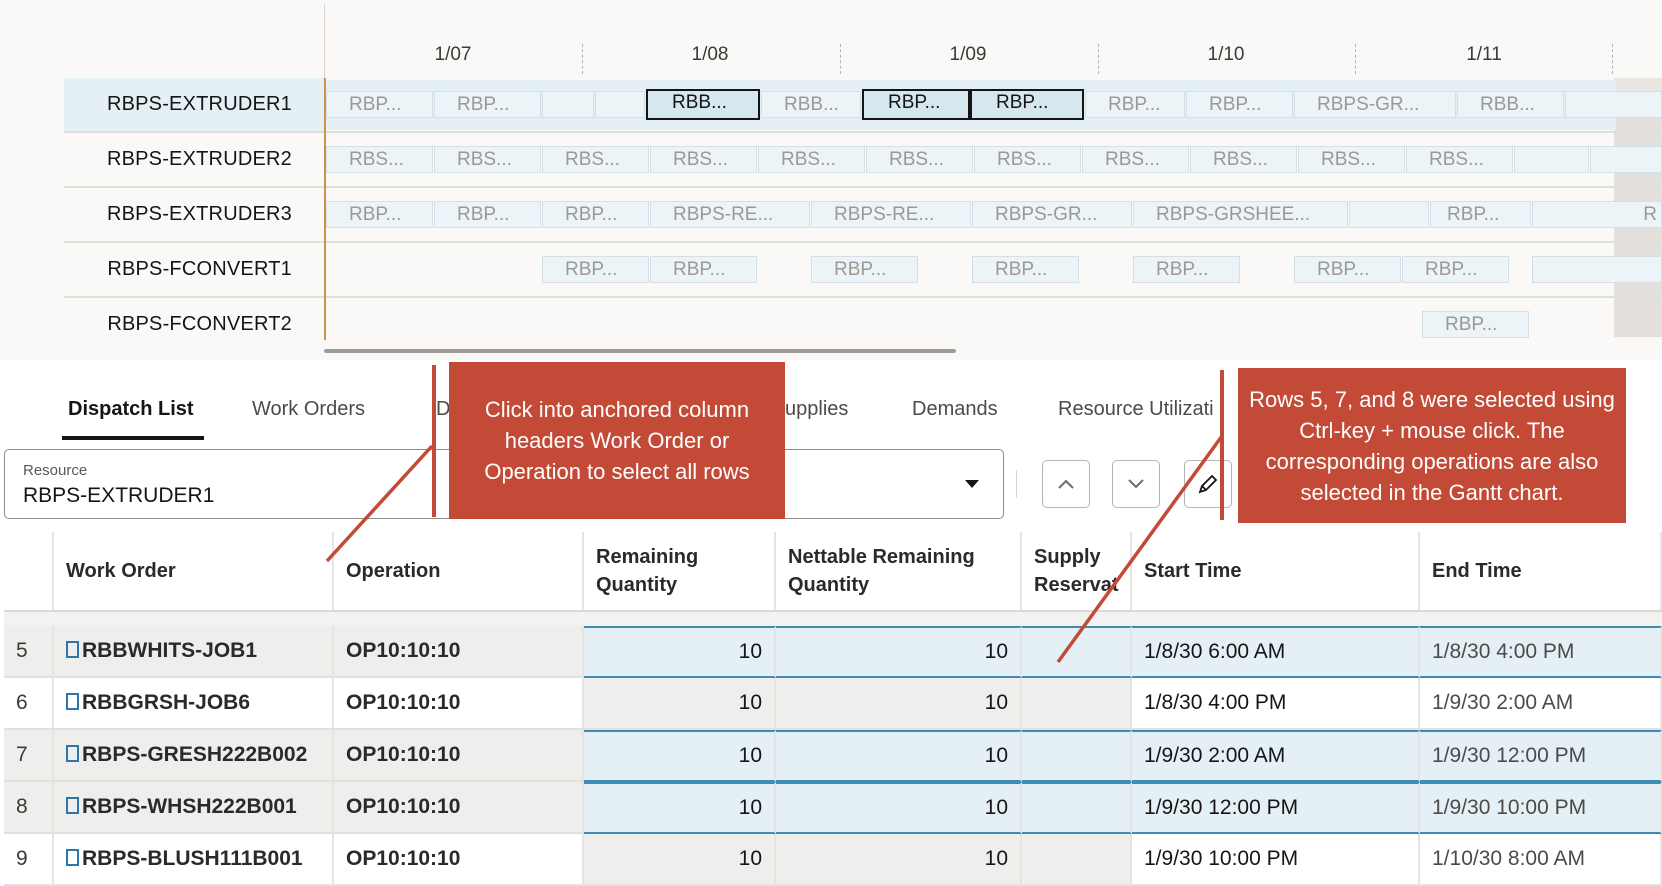 The width and height of the screenshot is (1662, 886). What do you see at coordinates (379, 503) in the screenshot?
I see `left-callout-pointer` at bounding box center [379, 503].